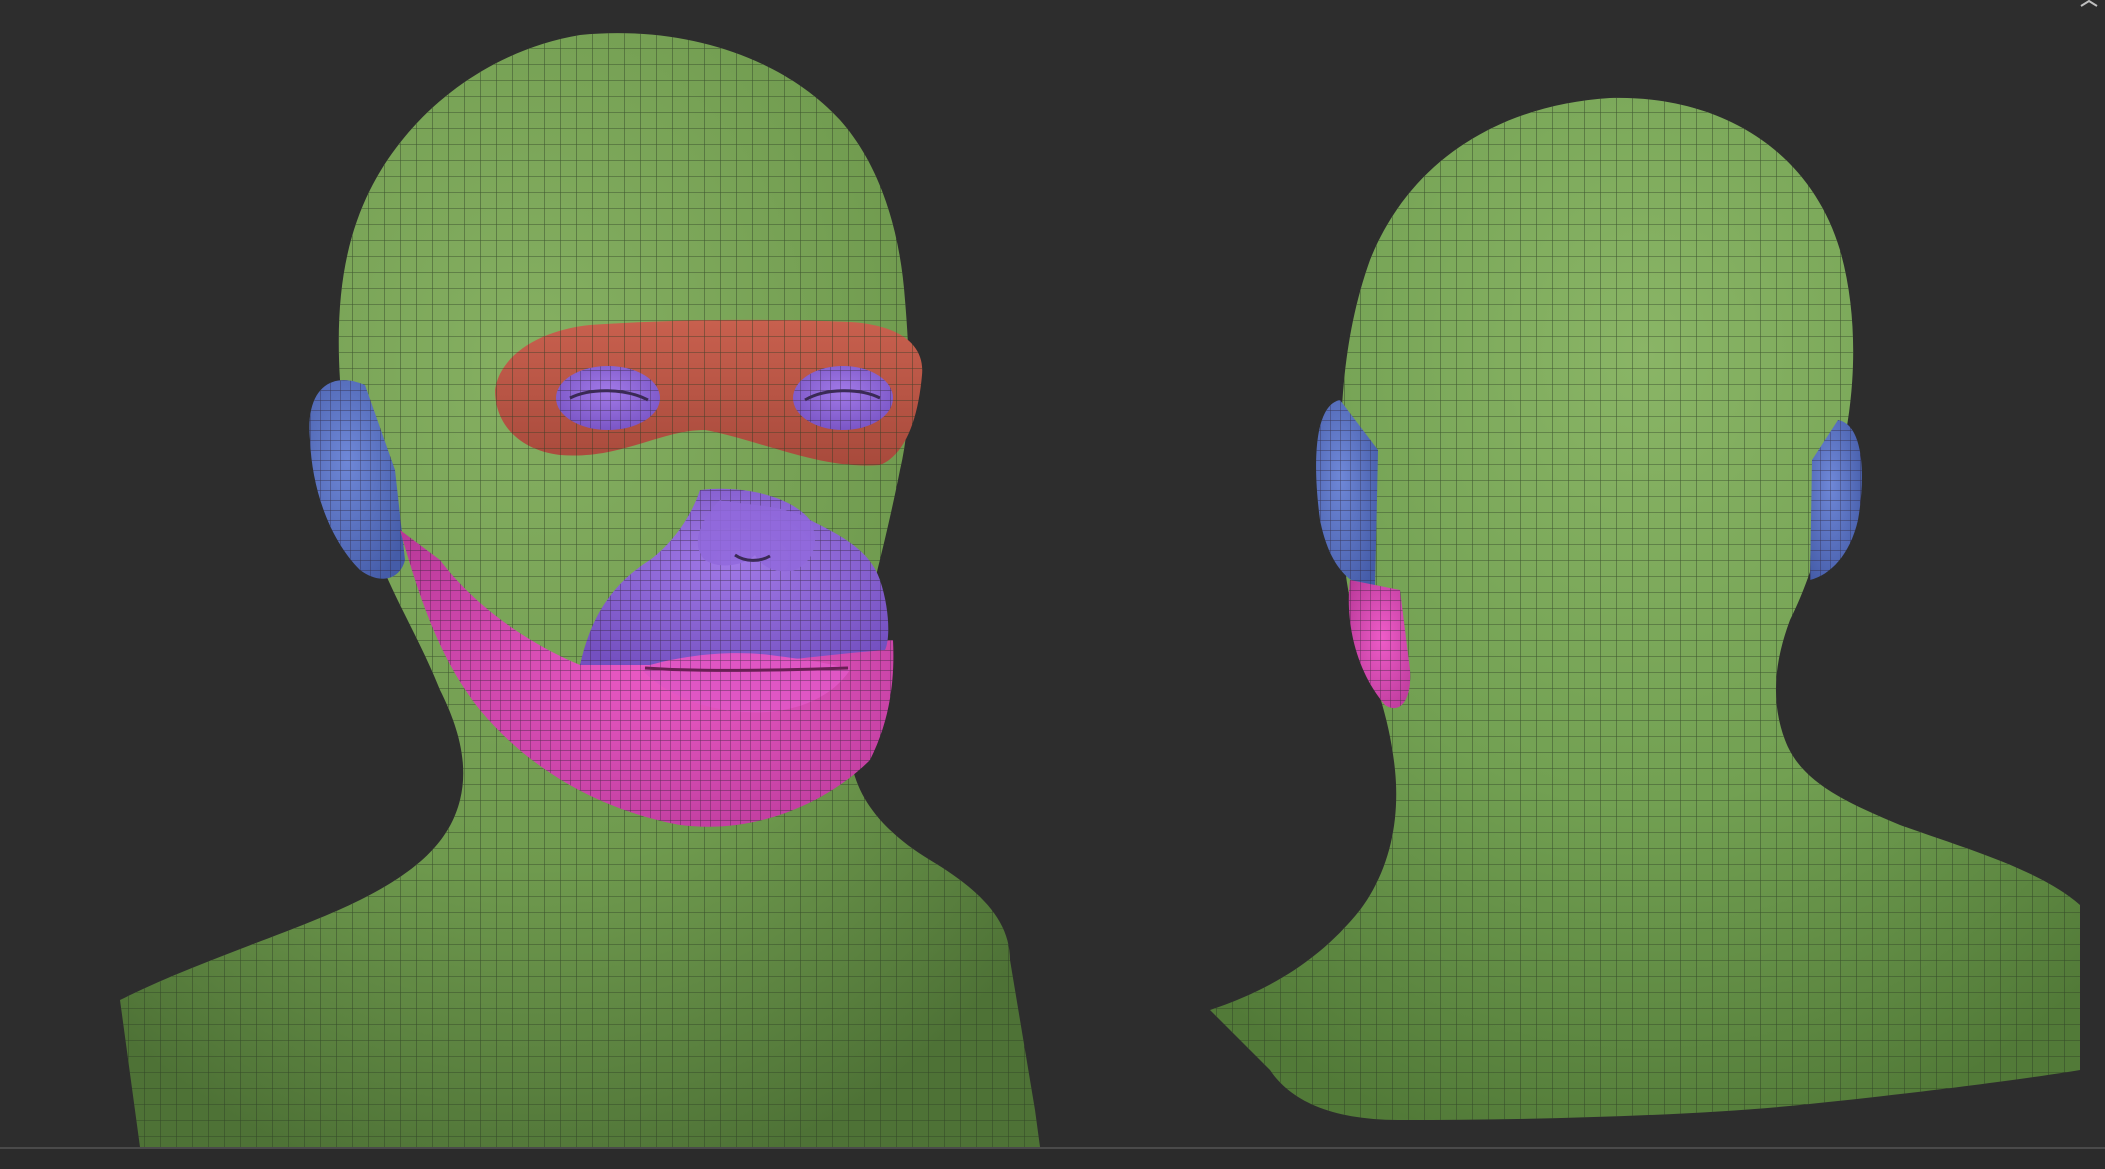 This screenshot has width=2105, height=1169. Describe the element at coordinates (2089, 3) in the screenshot. I see `corner-handle-icon` at that location.